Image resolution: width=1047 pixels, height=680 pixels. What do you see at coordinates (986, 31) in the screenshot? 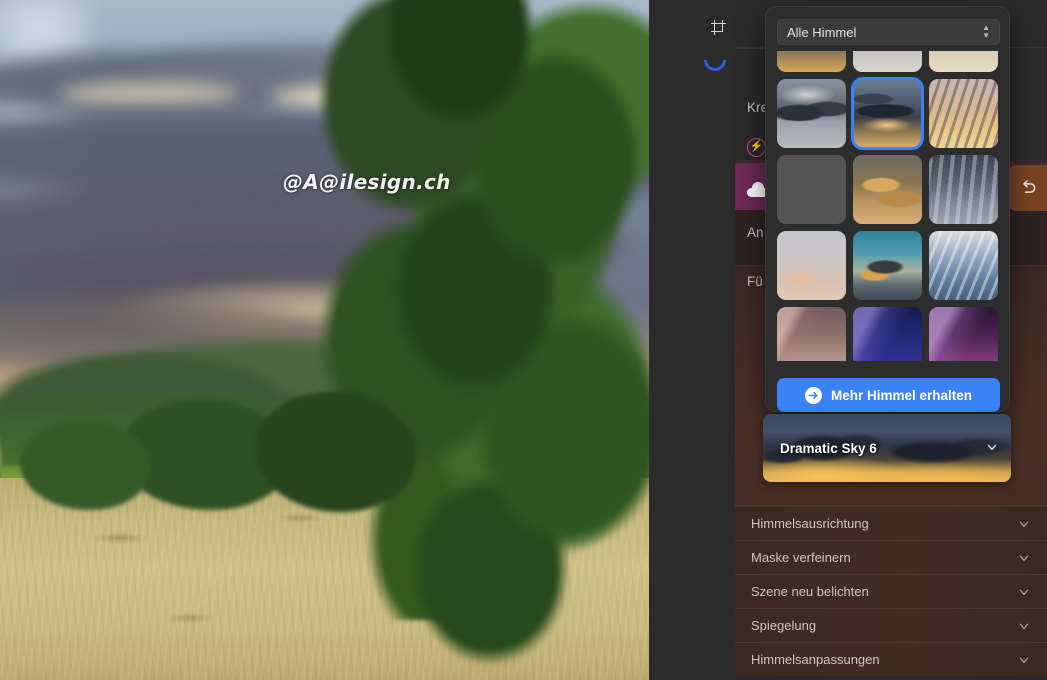
I see `chevron-updown-icon: ▲ ▼` at bounding box center [986, 31].